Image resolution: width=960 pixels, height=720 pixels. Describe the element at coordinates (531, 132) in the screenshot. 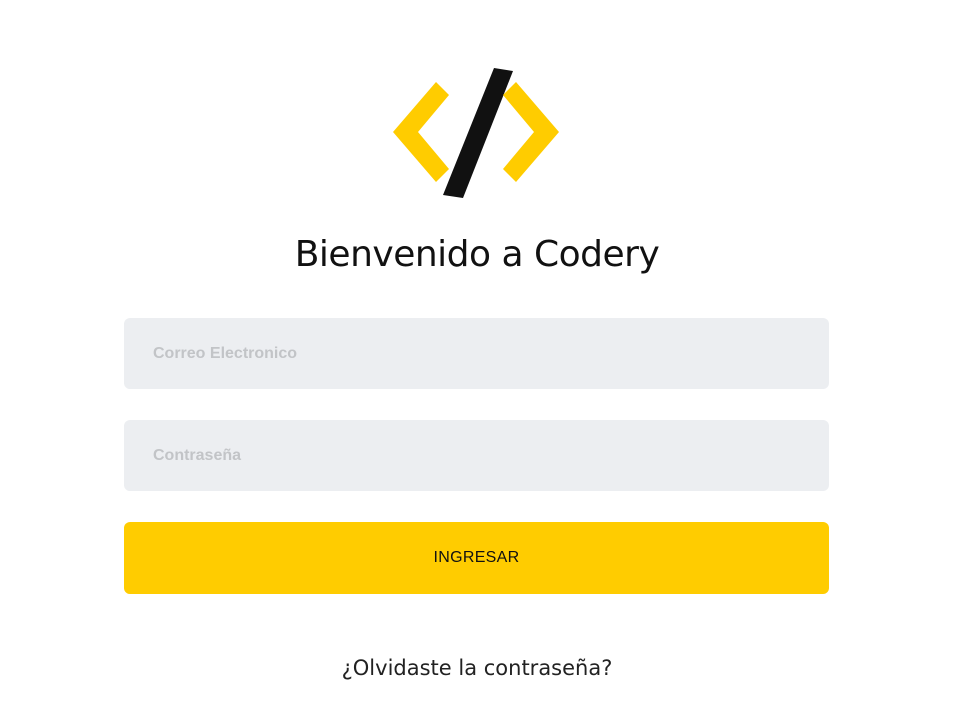

I see `right-bracket-shape` at that location.